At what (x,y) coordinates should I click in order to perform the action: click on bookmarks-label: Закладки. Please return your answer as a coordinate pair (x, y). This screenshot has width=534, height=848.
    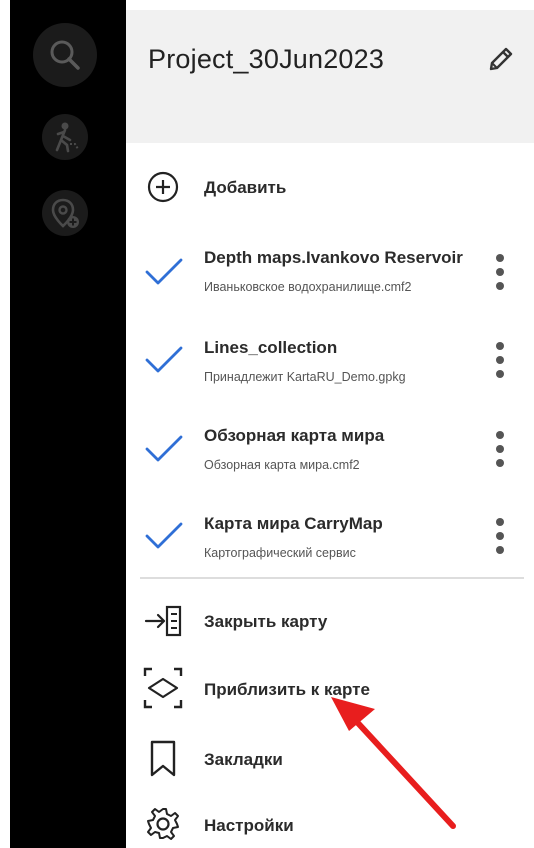
    Looking at the image, I should click on (243, 759).